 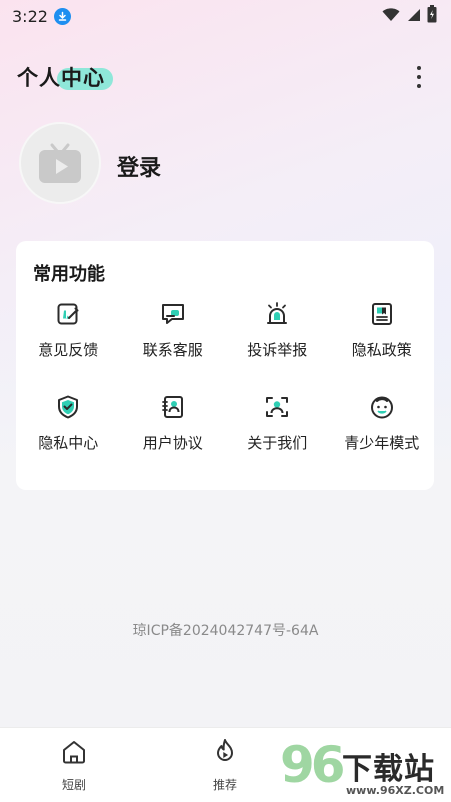 What do you see at coordinates (62, 16) in the screenshot?
I see `download-icon` at bounding box center [62, 16].